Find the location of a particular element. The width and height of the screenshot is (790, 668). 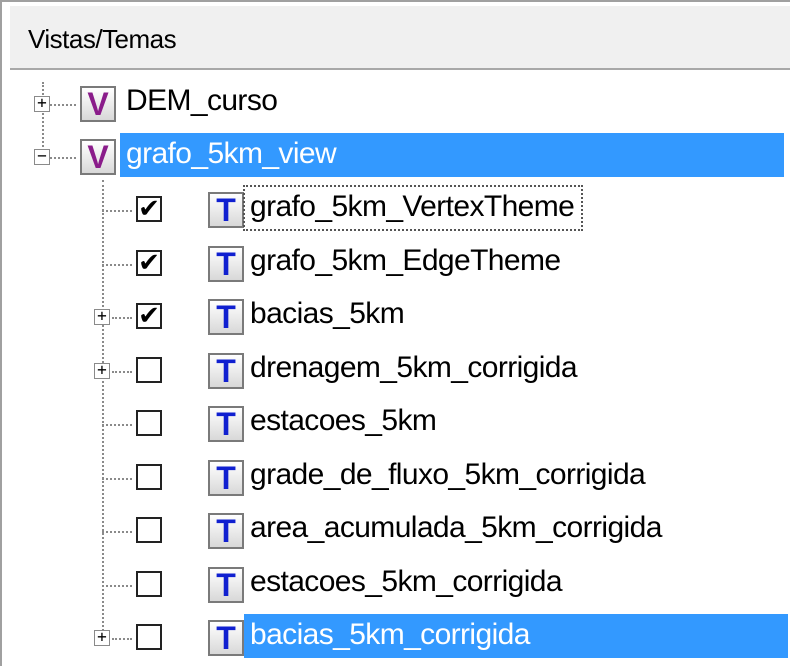

theme-item-label: drenagem_5km_corrigida is located at coordinates (414, 369).